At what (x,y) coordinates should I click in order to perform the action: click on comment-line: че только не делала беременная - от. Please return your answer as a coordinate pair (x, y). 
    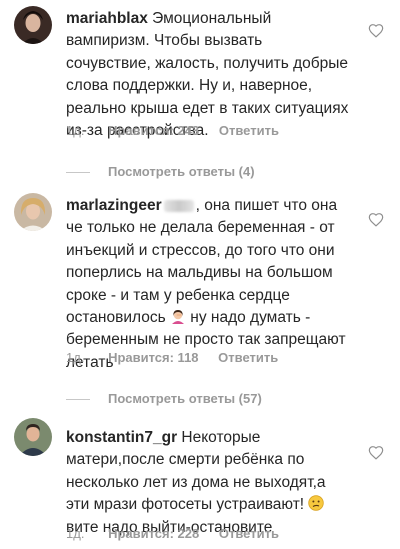
    Looking at the image, I should click on (200, 228).